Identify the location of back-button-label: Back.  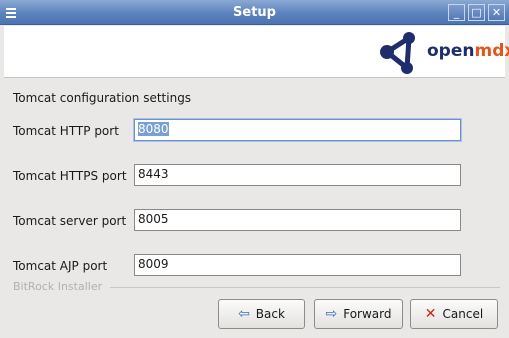
(270, 314).